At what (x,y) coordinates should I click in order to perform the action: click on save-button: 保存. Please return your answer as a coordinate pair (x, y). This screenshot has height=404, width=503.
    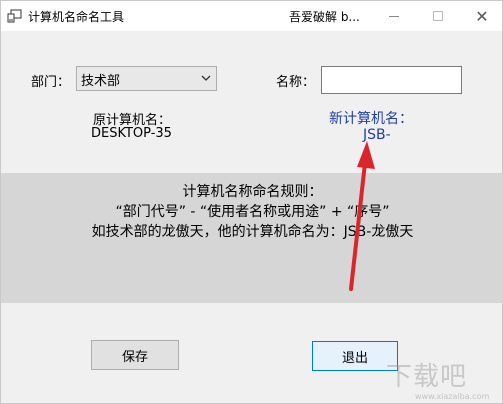
    Looking at the image, I should click on (135, 355).